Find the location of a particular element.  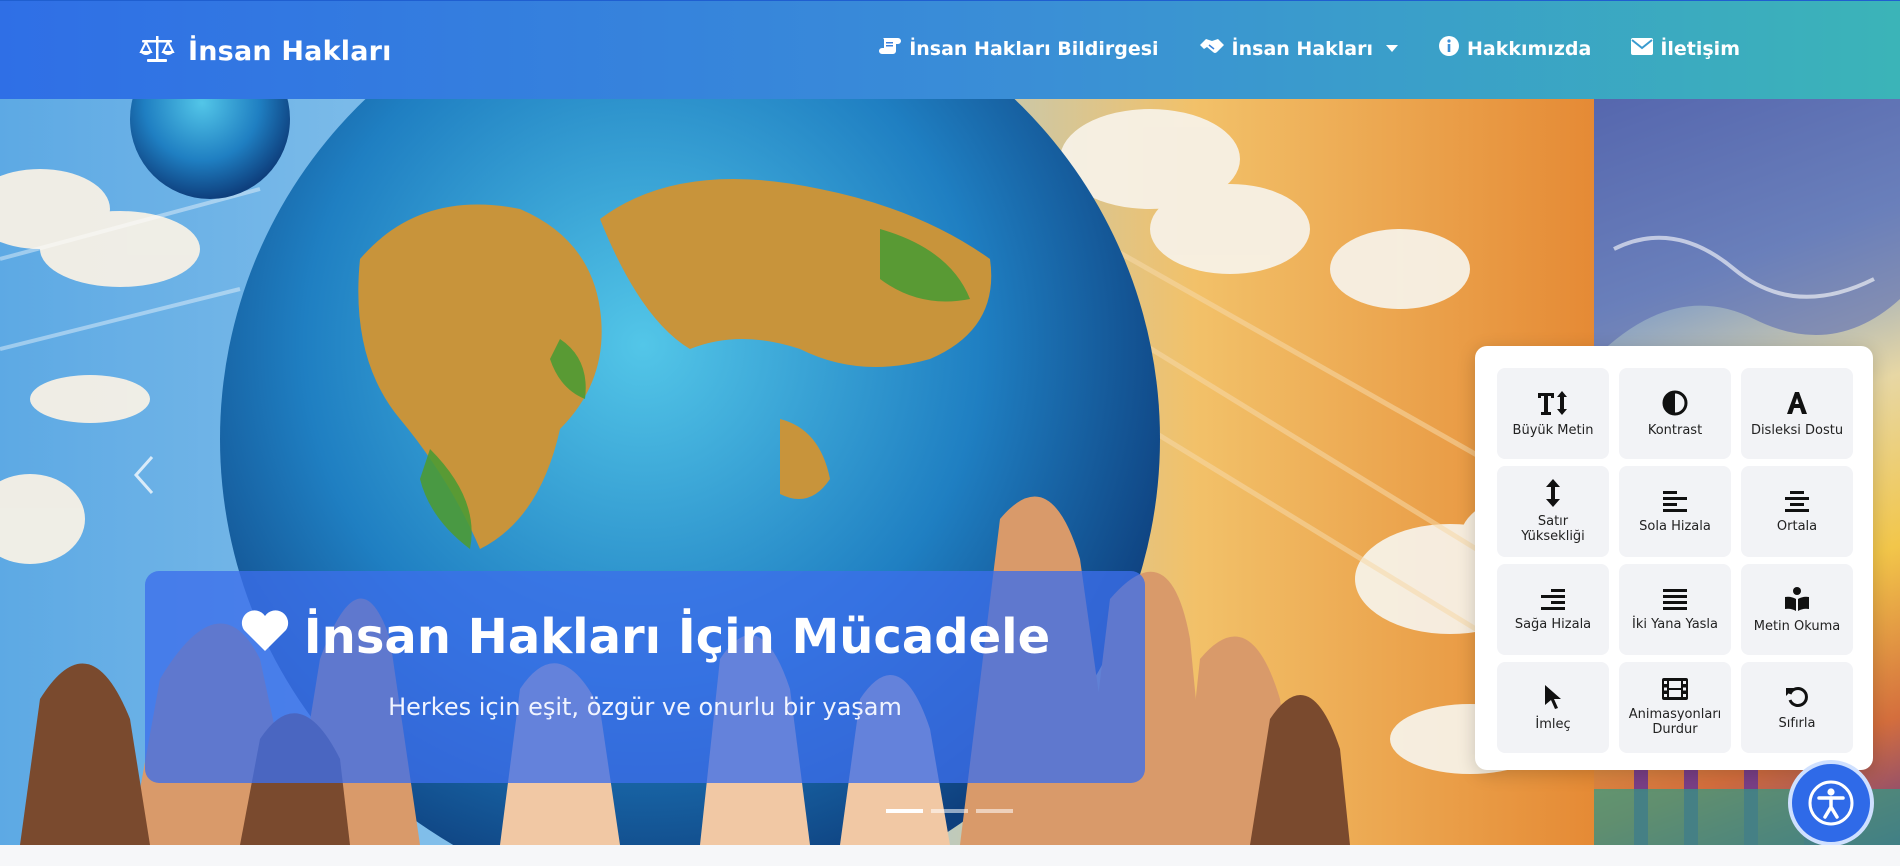

line-height-button: Satır Yüksekliği is located at coordinates (1553, 511).